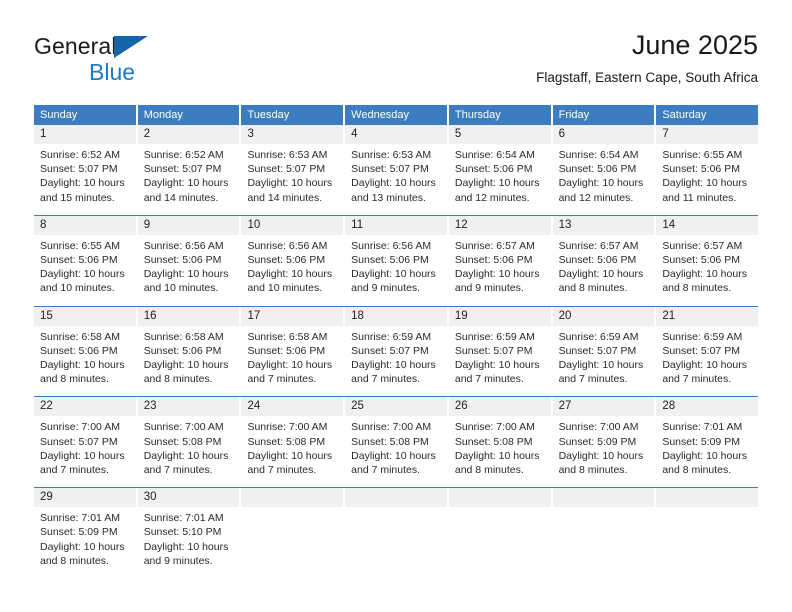 The height and width of the screenshot is (612, 792). What do you see at coordinates (647, 77) in the screenshot?
I see `page-subtitle: Flagstaff, Eastern Cape, South Africa` at bounding box center [647, 77].